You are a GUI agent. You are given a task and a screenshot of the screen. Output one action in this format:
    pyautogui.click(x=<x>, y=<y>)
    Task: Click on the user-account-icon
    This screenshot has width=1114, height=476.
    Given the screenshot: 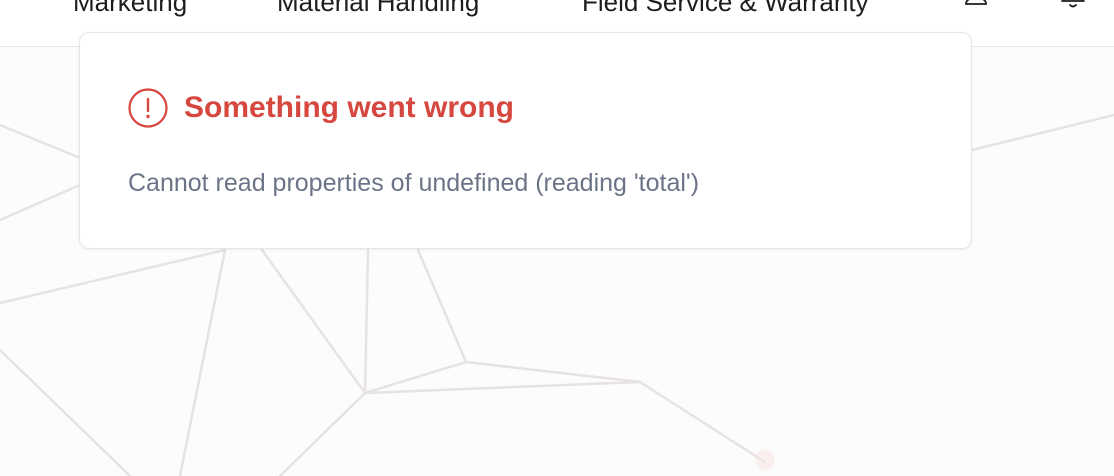 What is the action you would take?
    pyautogui.click(x=977, y=7)
    